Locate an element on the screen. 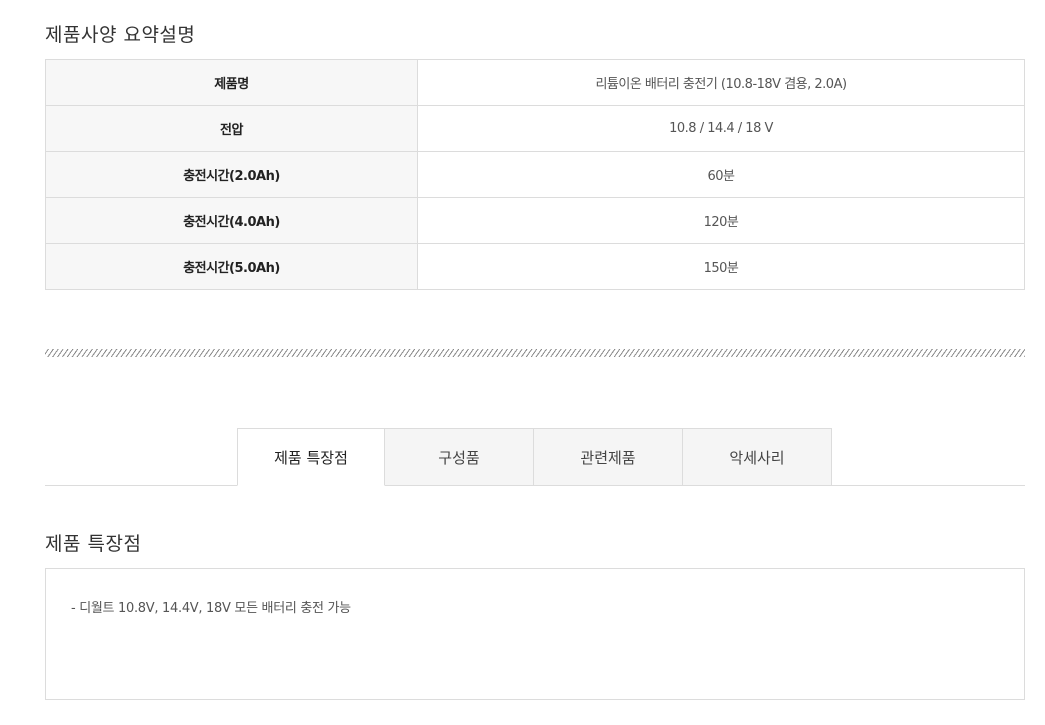  hatched-divider is located at coordinates (535, 353).